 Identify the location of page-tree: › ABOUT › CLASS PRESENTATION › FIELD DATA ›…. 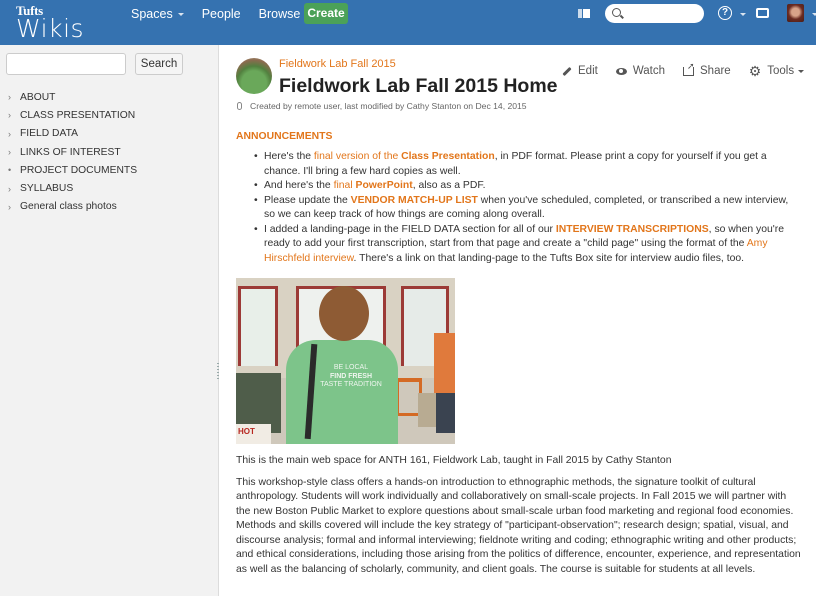
(72, 152).